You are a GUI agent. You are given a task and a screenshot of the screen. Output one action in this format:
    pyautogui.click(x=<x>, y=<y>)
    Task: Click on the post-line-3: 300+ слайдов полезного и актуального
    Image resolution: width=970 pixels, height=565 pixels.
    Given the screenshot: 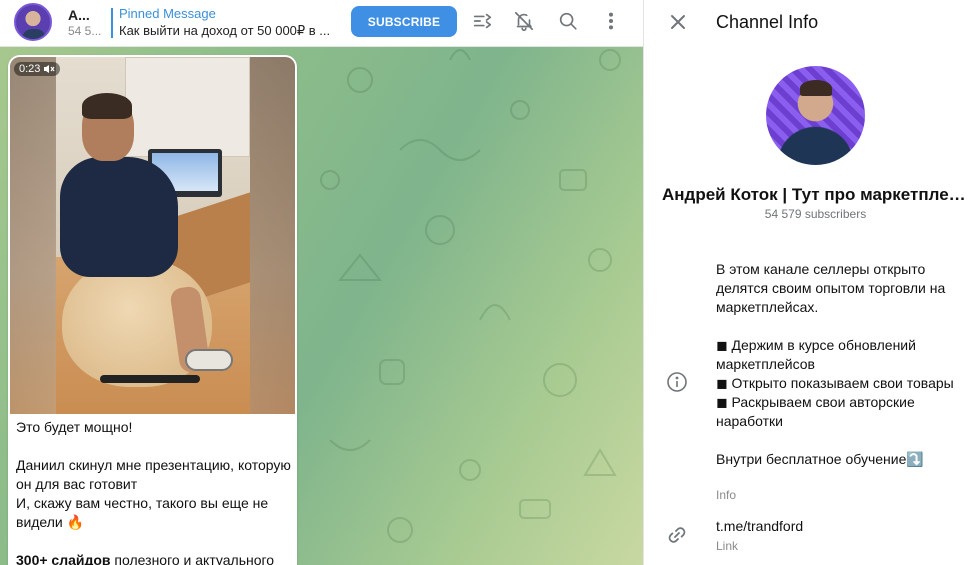 What is the action you would take?
    pyautogui.click(x=154, y=558)
    